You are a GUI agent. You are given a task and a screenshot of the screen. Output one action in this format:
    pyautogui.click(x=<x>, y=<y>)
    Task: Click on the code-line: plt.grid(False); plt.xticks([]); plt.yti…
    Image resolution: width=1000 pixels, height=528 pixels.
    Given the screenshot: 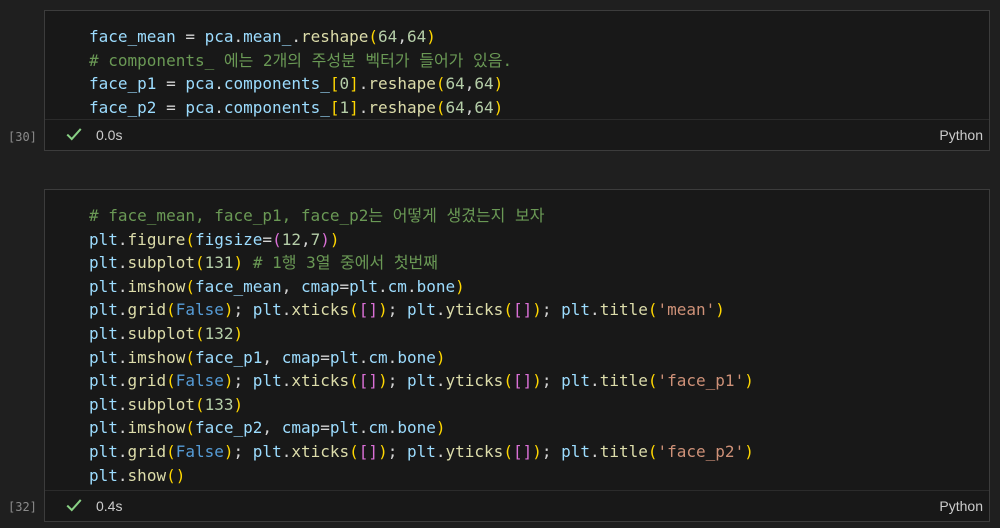 What is the action you would take?
    pyautogui.click(x=539, y=381)
    